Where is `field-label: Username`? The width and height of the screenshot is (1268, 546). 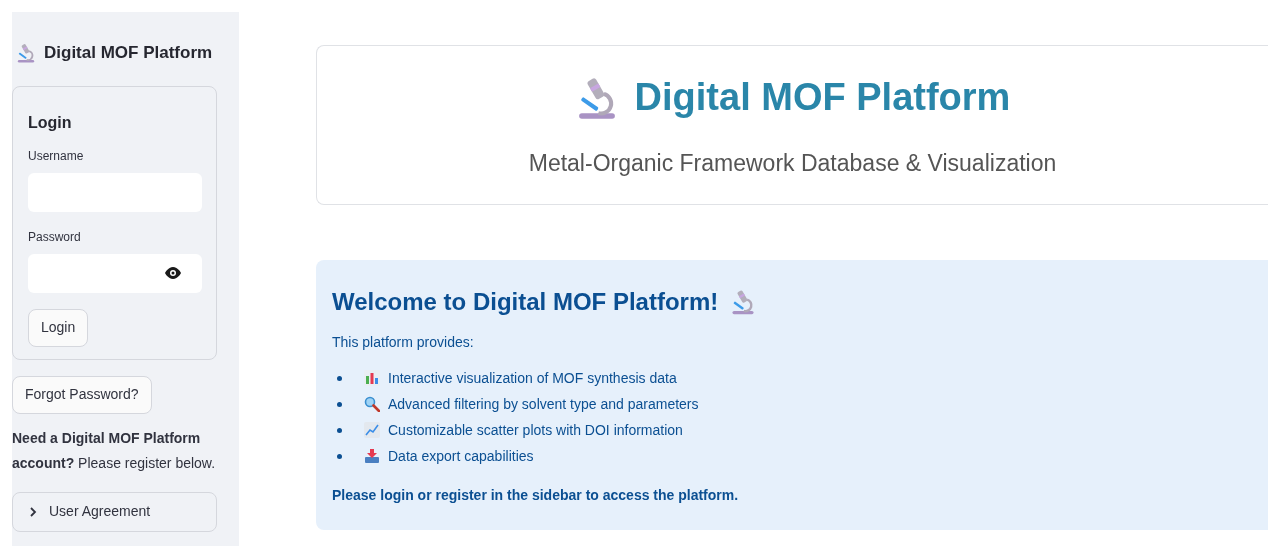 field-label: Username is located at coordinates (56, 156).